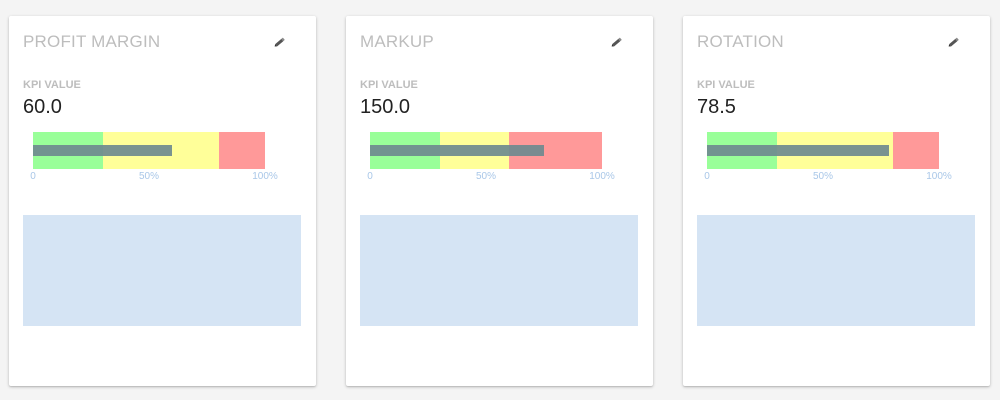  Describe the element at coordinates (397, 41) in the screenshot. I see `card-title: MARKUP` at that location.